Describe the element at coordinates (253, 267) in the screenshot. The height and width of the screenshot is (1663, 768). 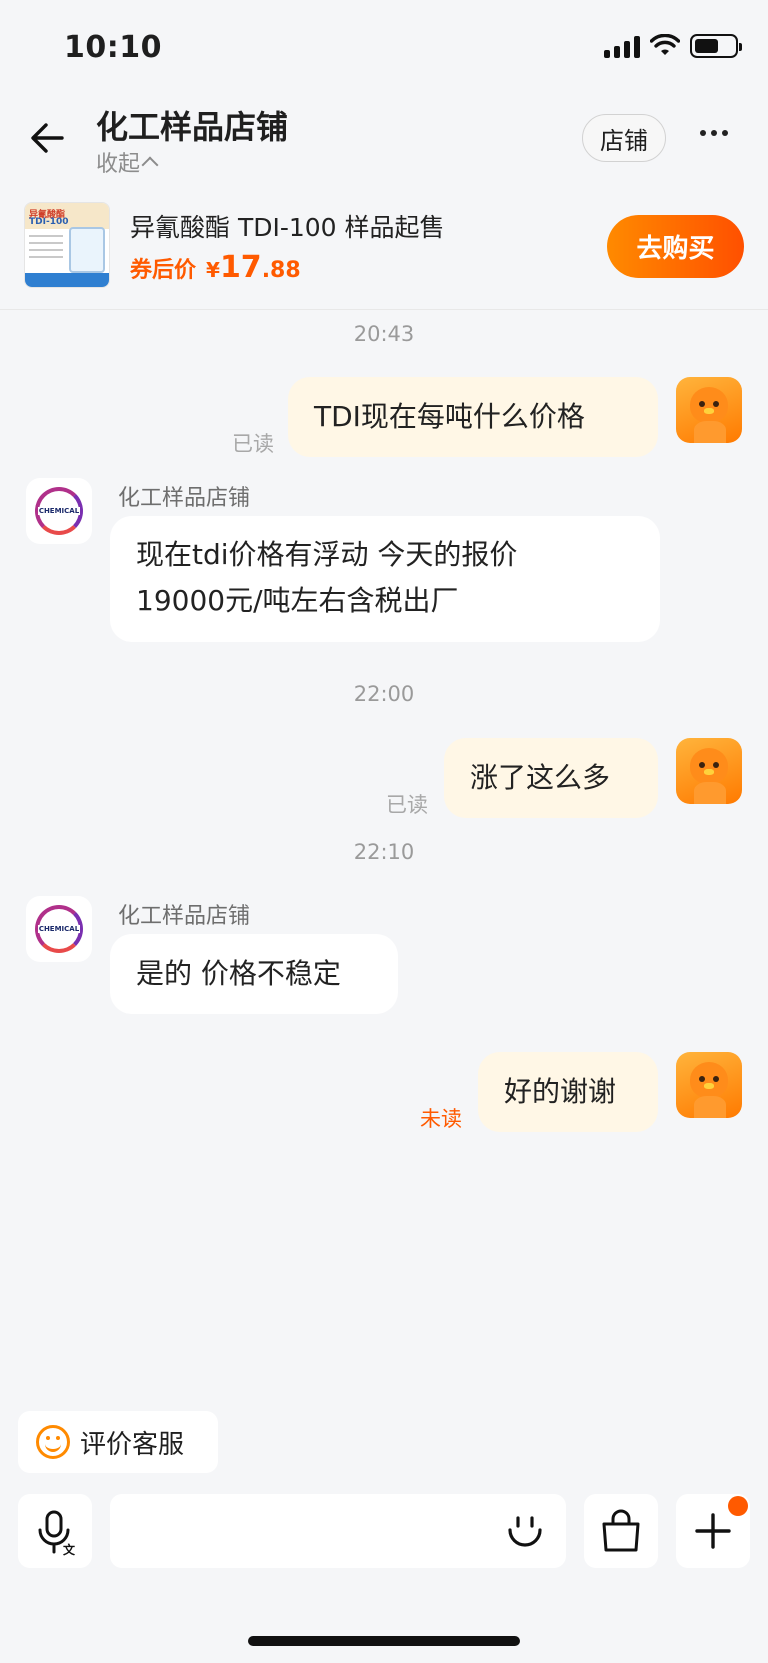
I see `price-value: ¥17.88` at that location.